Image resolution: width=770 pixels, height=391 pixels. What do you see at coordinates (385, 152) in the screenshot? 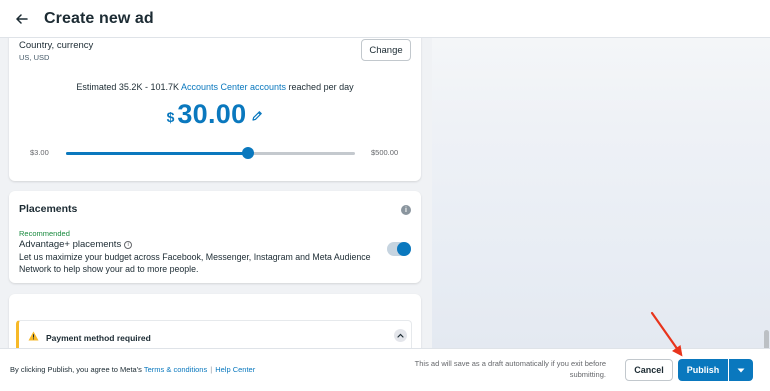
I see `budget-max-label: $500.00` at bounding box center [385, 152].